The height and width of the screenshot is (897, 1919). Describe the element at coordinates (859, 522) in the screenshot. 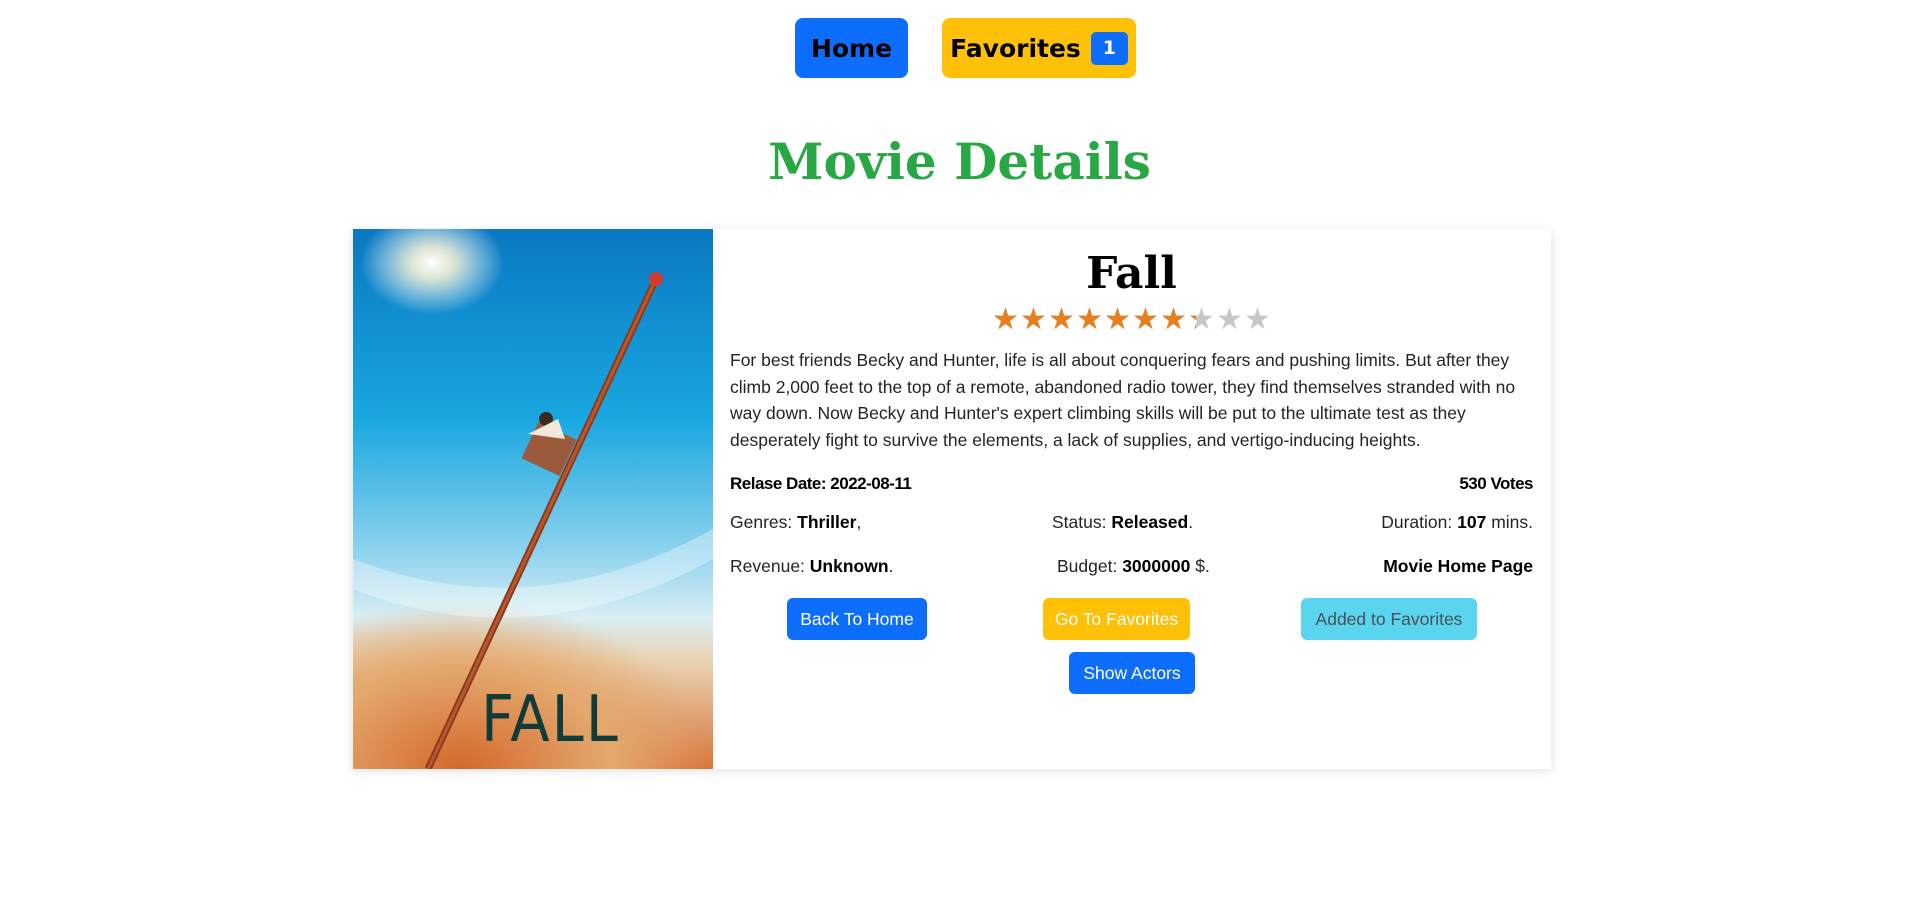

I see `genres-suffix: ,` at that location.